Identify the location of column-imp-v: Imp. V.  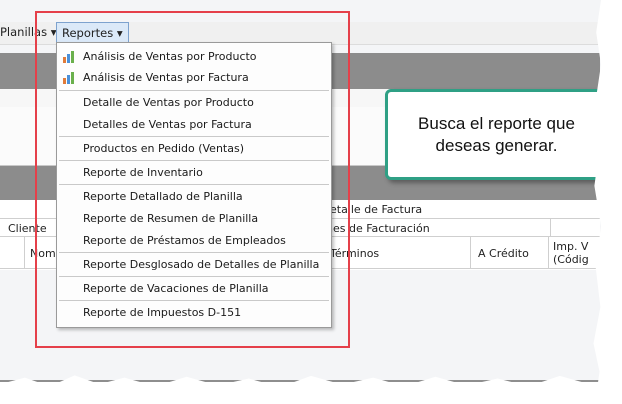
(571, 246).